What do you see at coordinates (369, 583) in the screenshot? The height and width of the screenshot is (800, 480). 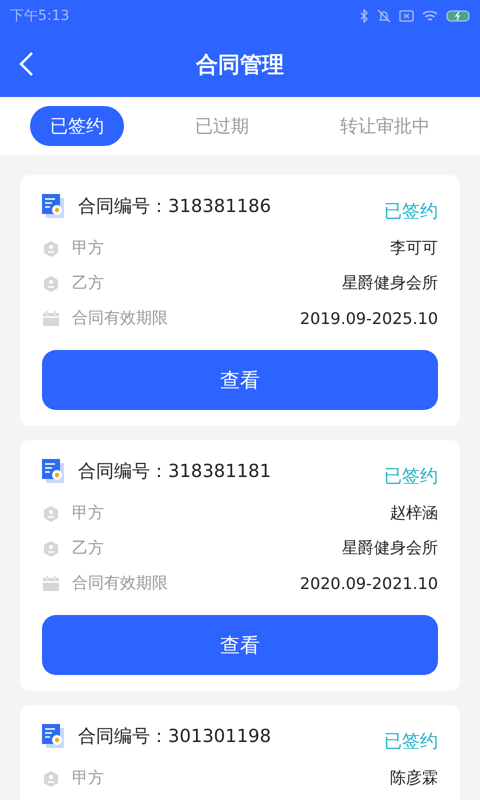 I see `field-value: 2020.09-2021.10` at bounding box center [369, 583].